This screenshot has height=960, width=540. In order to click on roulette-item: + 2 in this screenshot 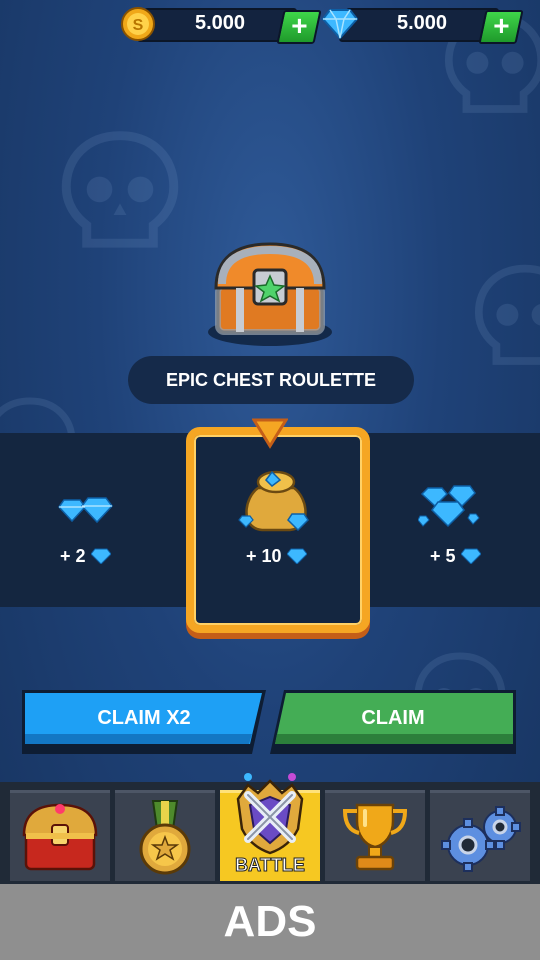, I will do `click(90, 525)`.